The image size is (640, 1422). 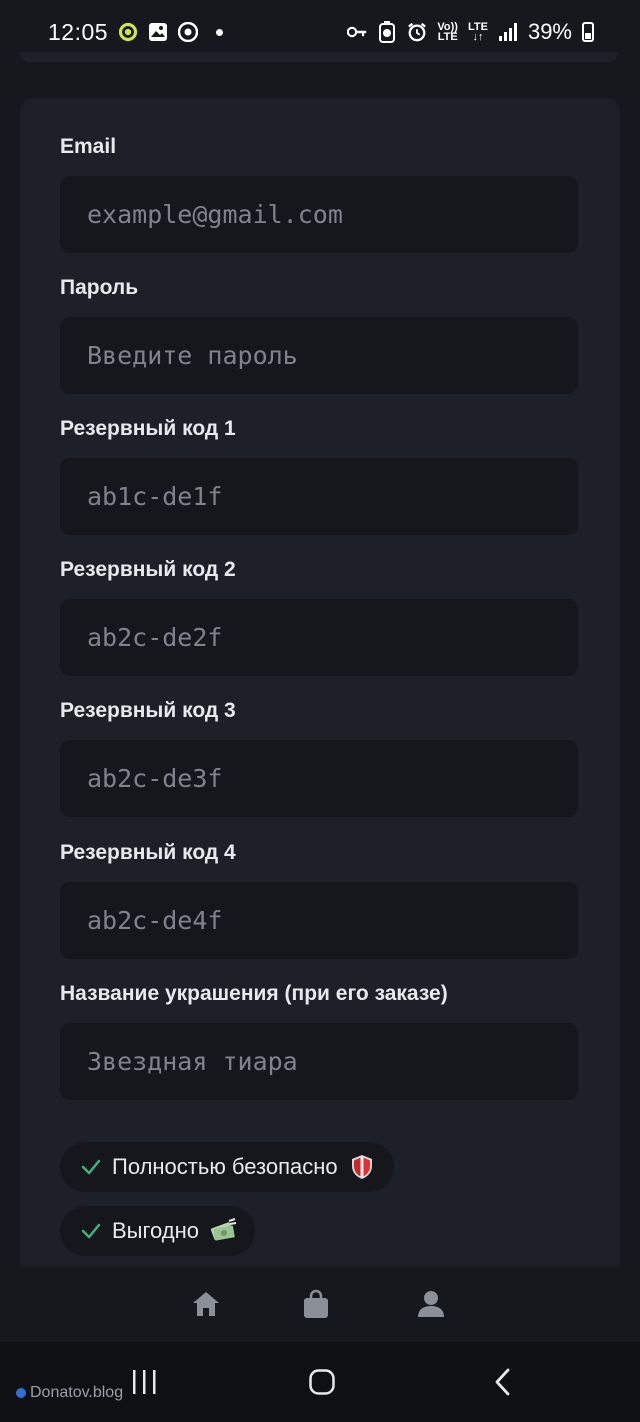 I want to click on gallery-icon, so click(x=158, y=32).